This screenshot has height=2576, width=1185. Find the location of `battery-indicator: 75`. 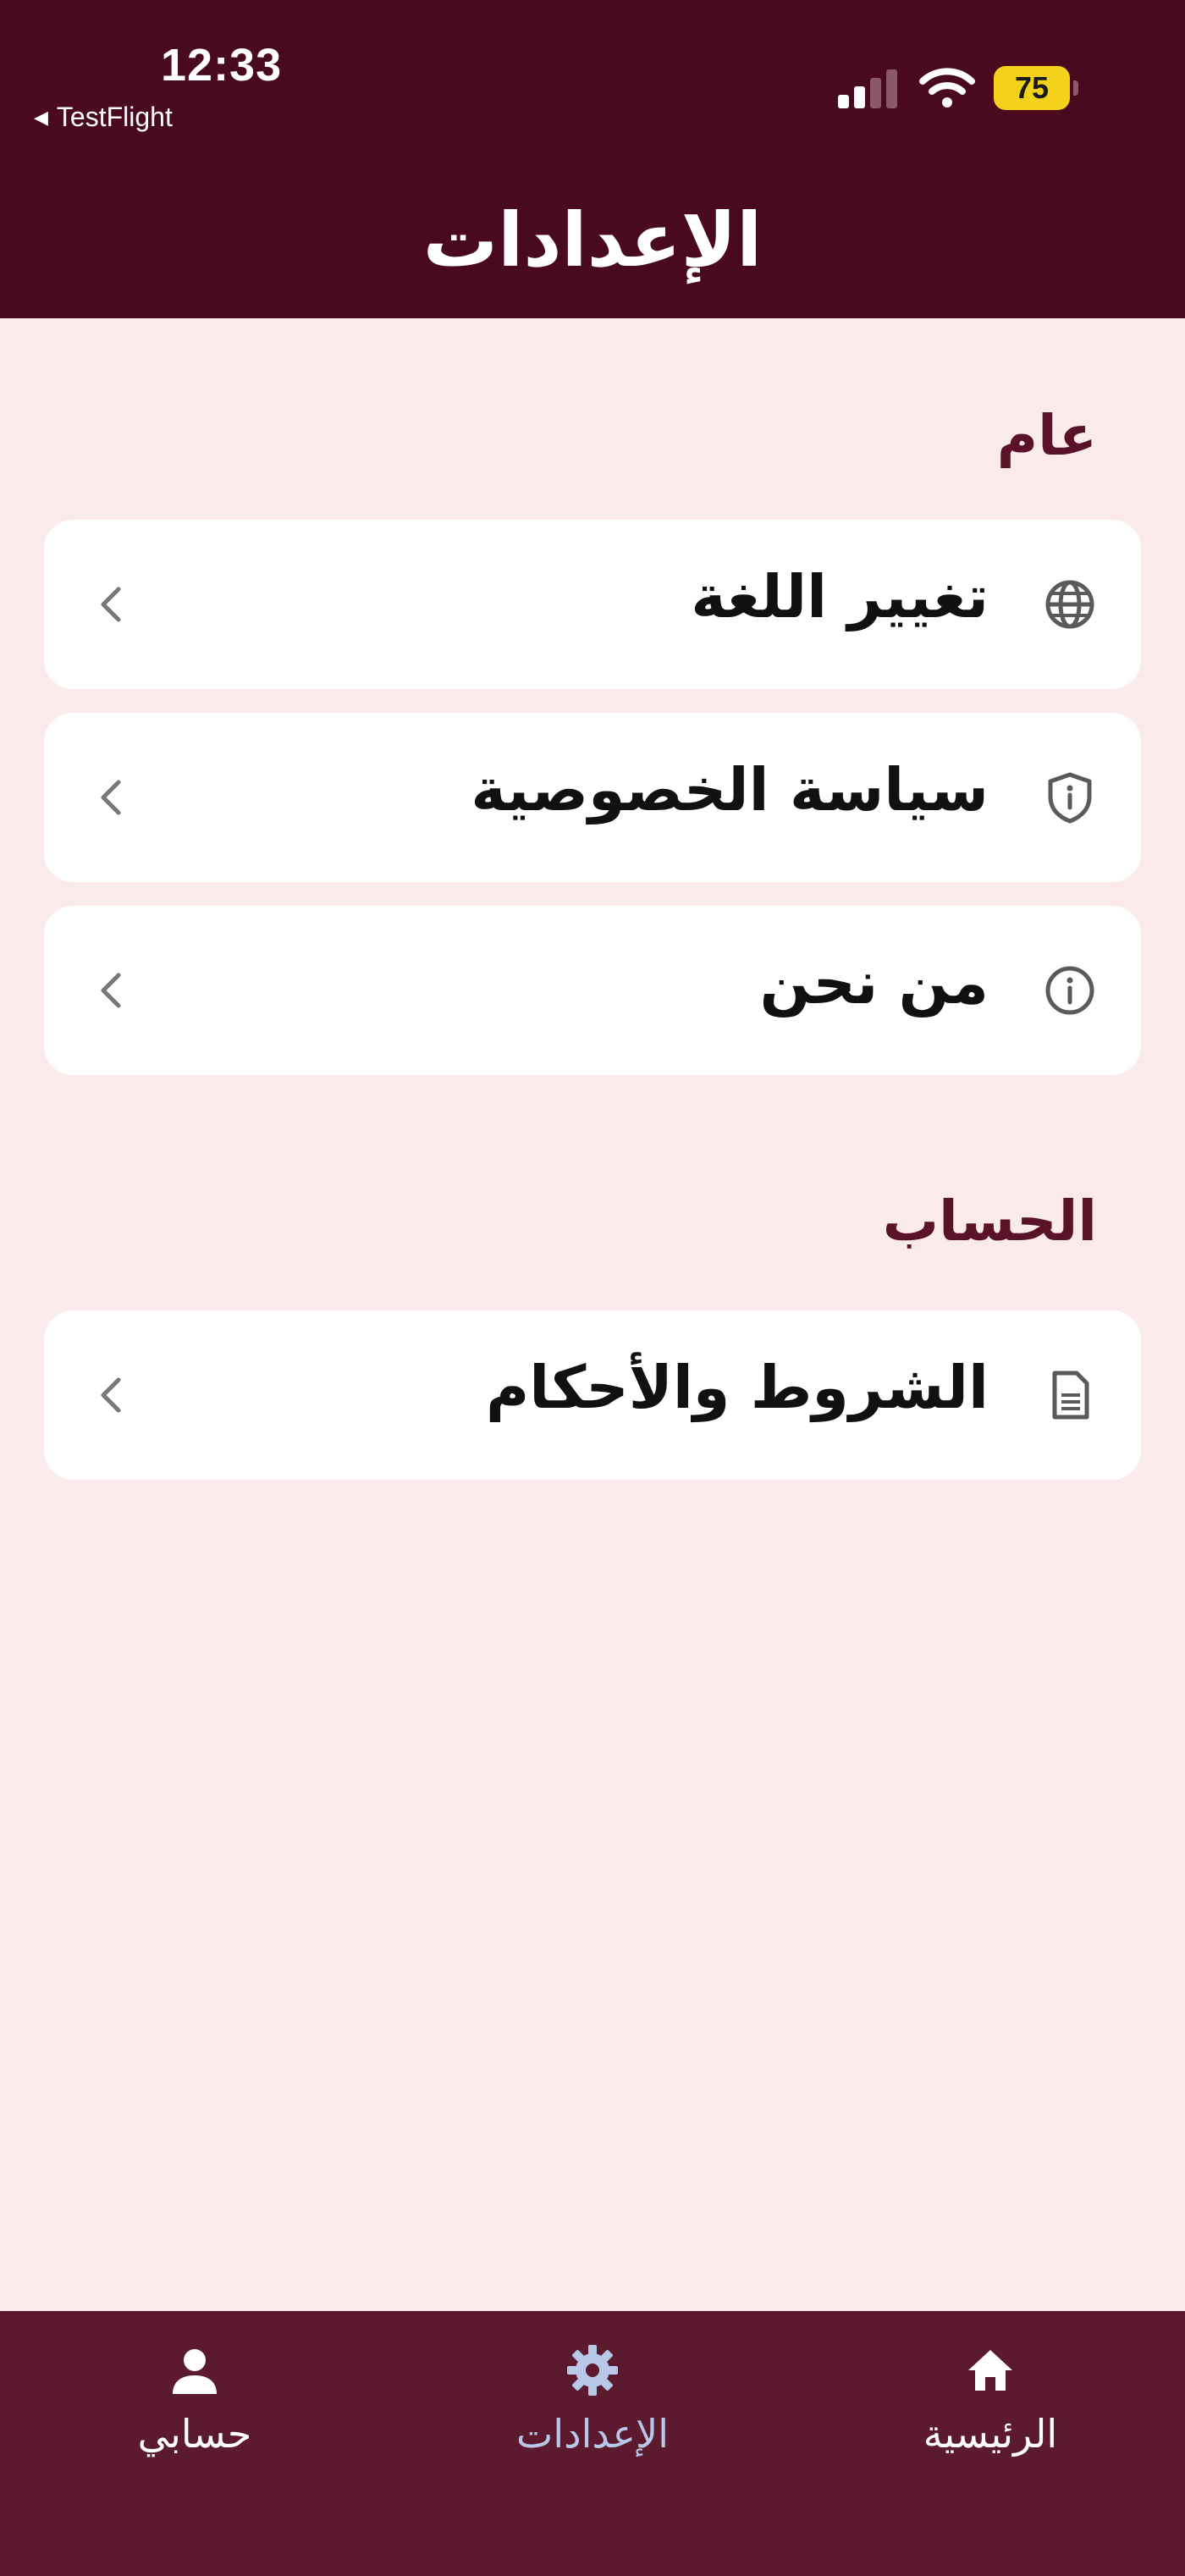

battery-indicator: 75 is located at coordinates (1036, 88).